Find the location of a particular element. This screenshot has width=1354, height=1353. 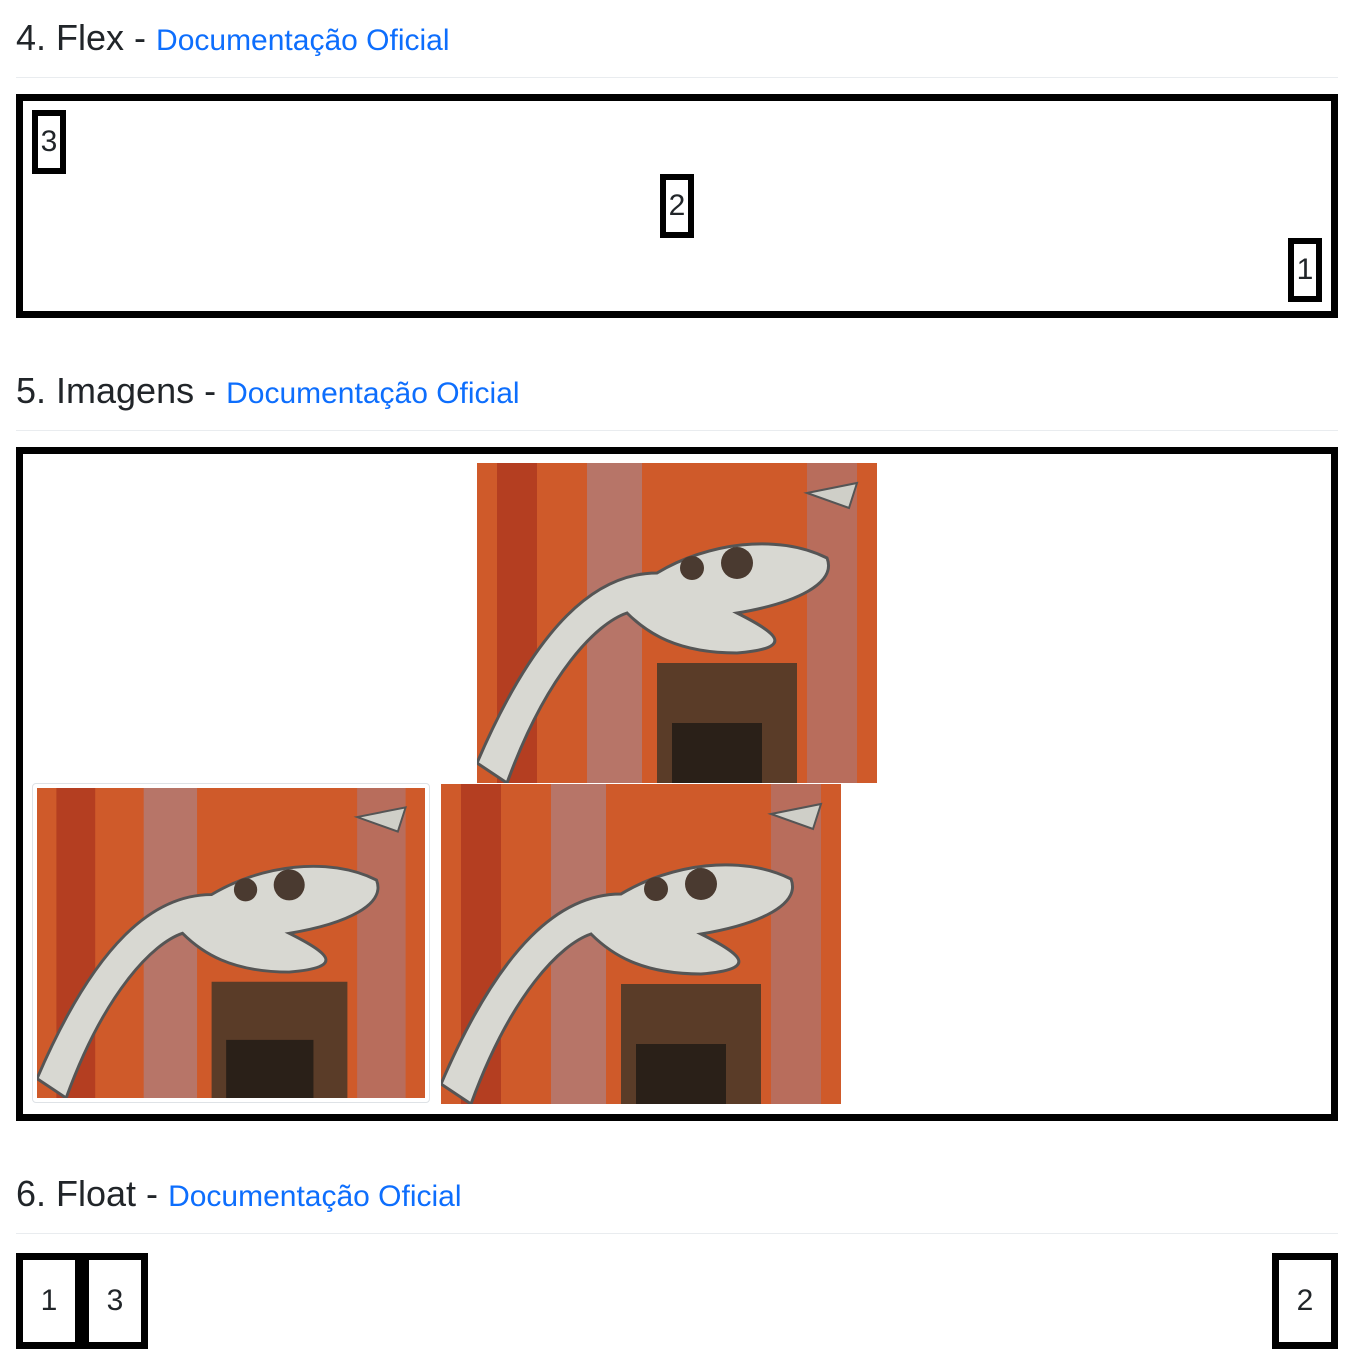

images-section-title: 5. Imagens - Documentação Oficial is located at coordinates (268, 392).